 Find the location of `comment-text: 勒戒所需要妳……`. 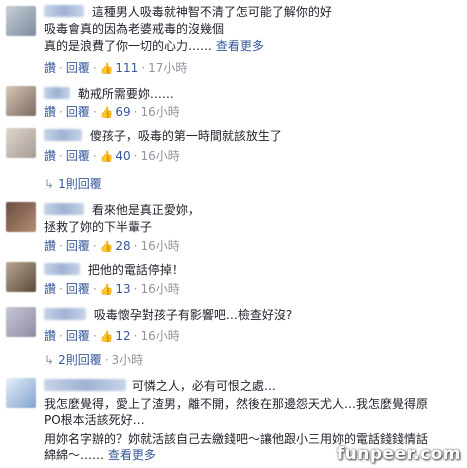

comment-text: 勒戒所需要妳…… is located at coordinates (125, 94).